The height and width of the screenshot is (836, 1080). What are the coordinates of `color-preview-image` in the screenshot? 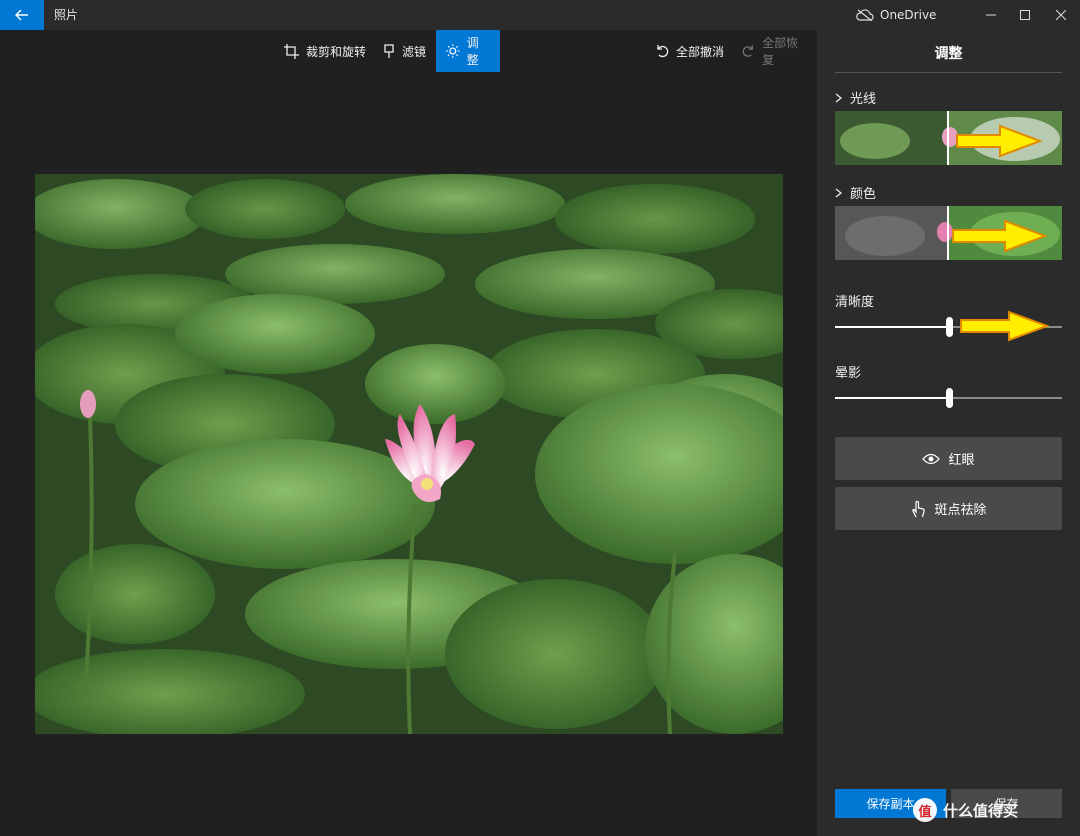 It's located at (948, 233).